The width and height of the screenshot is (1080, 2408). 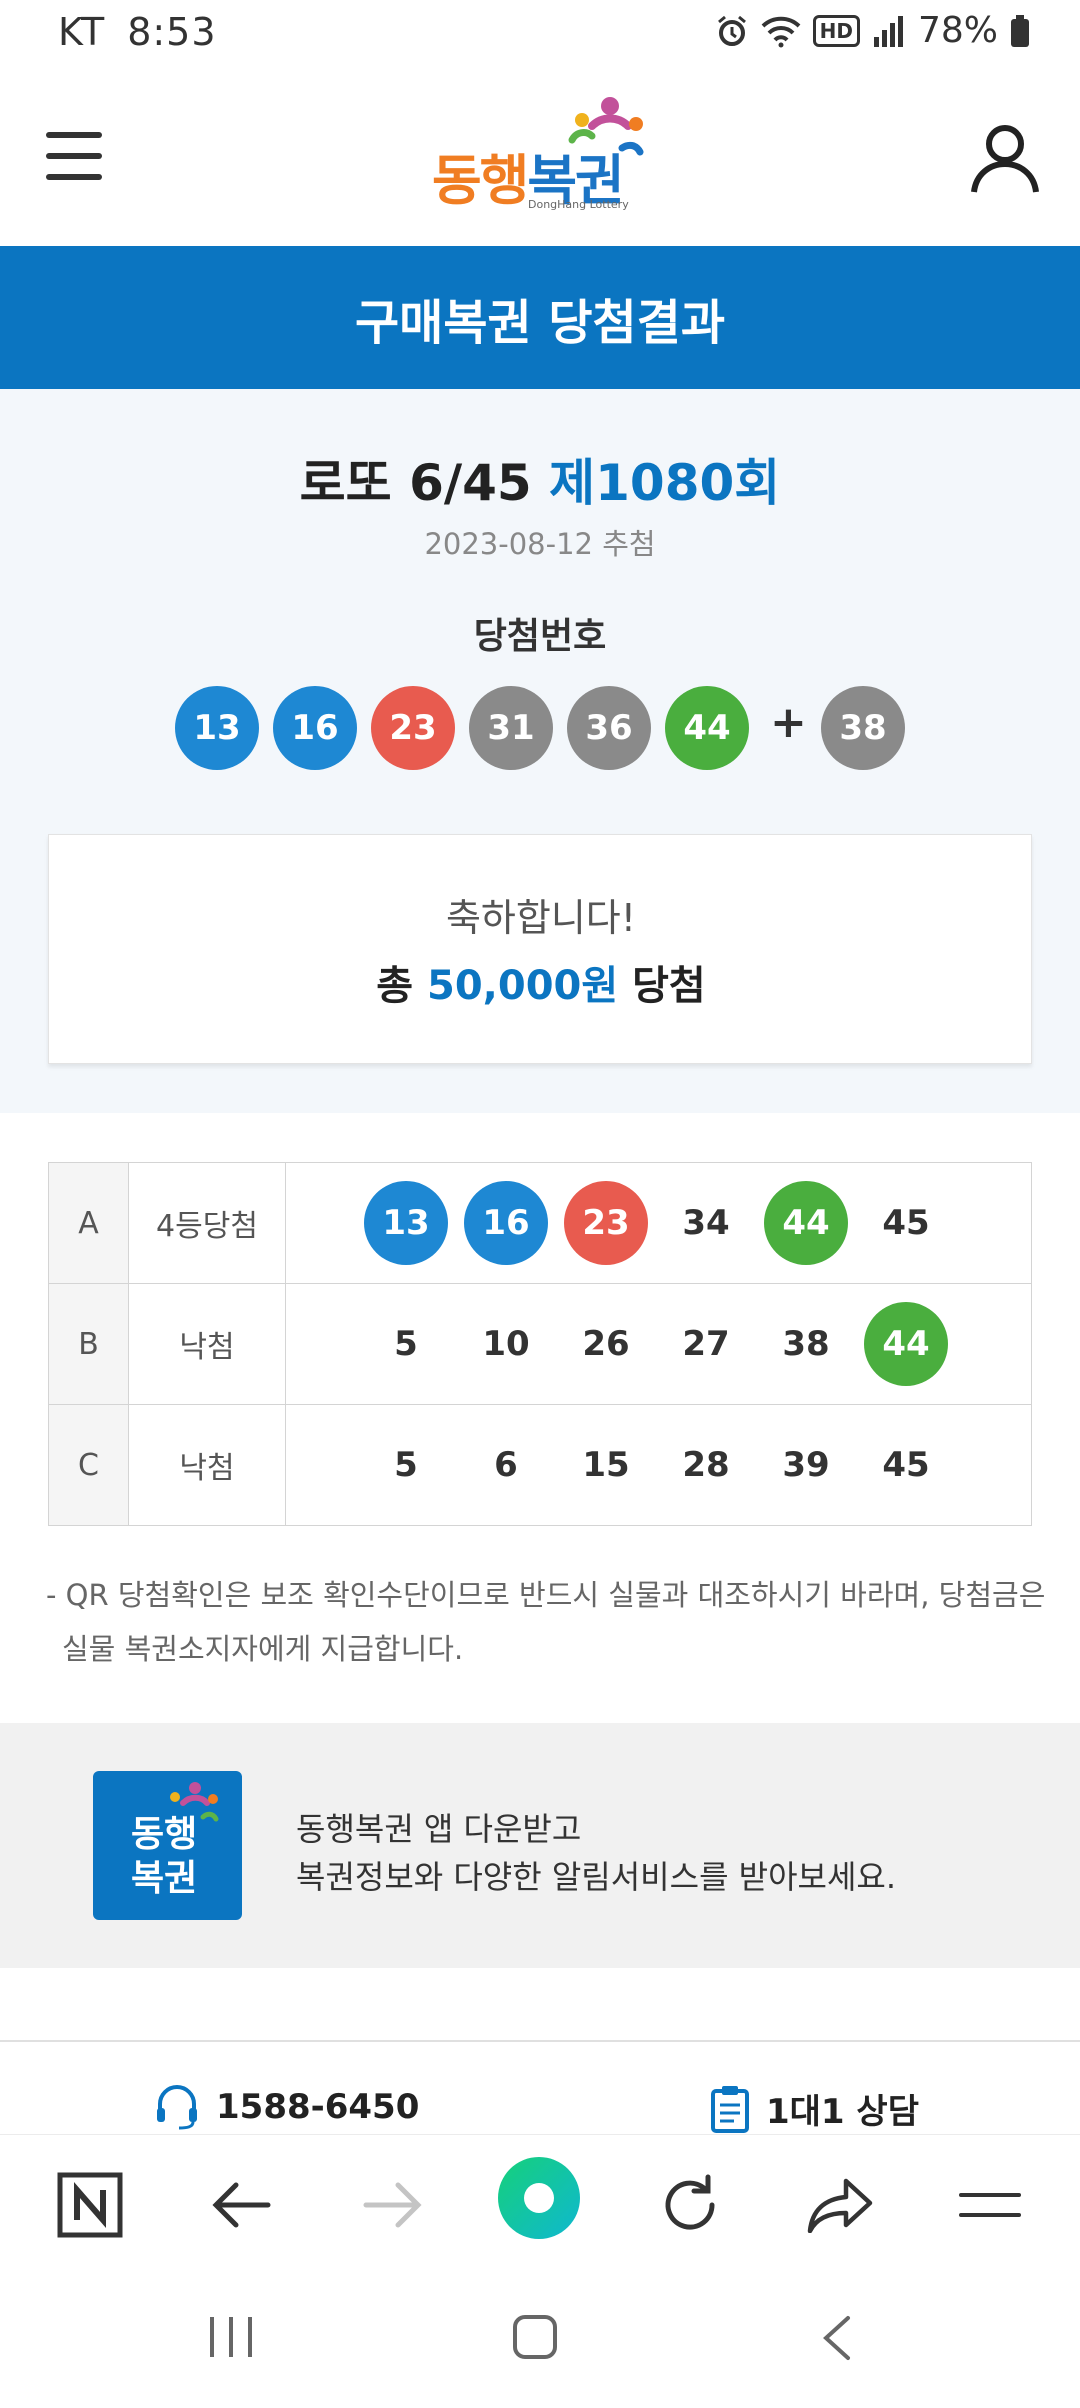 I want to click on ticket-number: 28, so click(x=706, y=1465).